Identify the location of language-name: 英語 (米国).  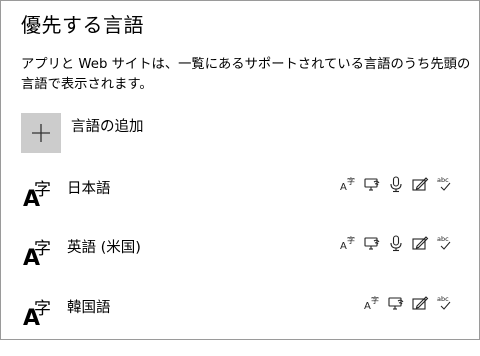
(104, 248).